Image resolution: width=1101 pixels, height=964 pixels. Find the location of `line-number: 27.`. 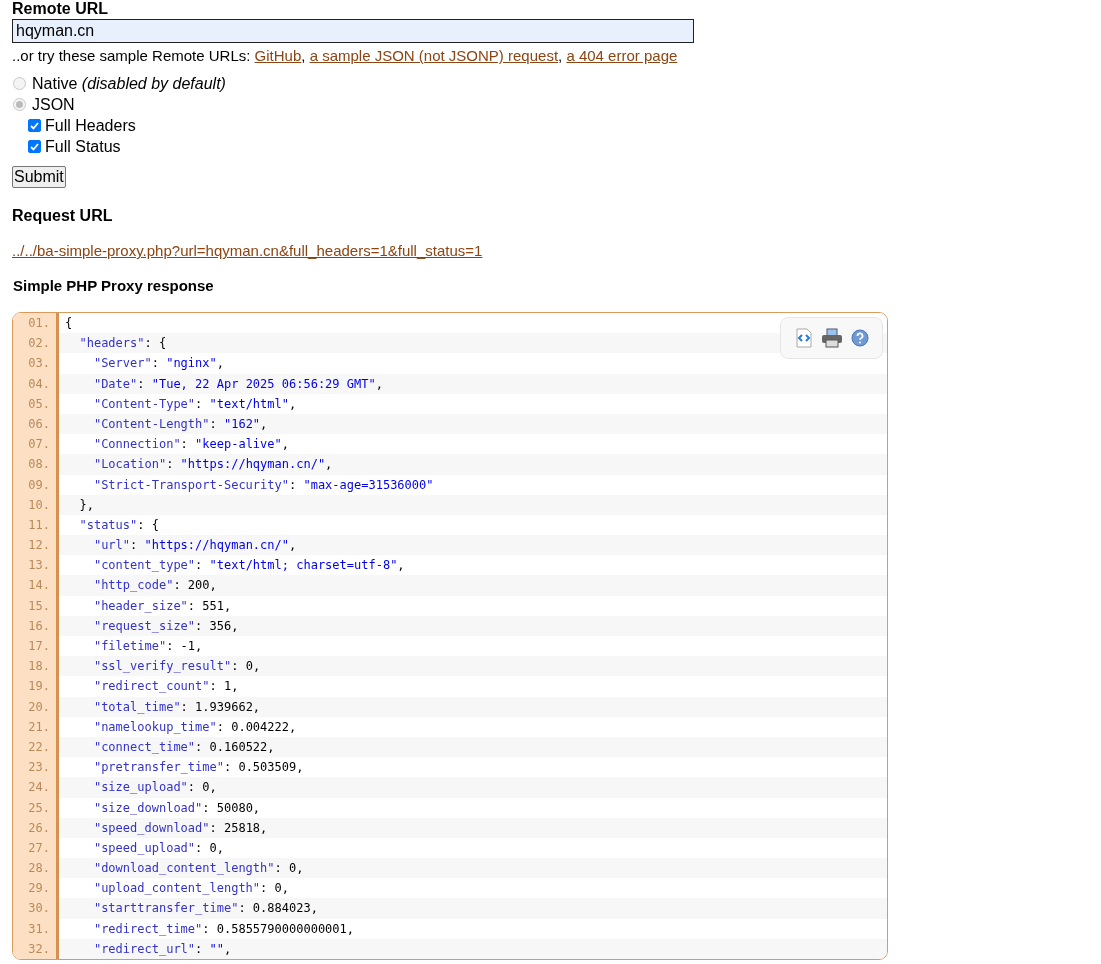

line-number: 27. is located at coordinates (36, 848).